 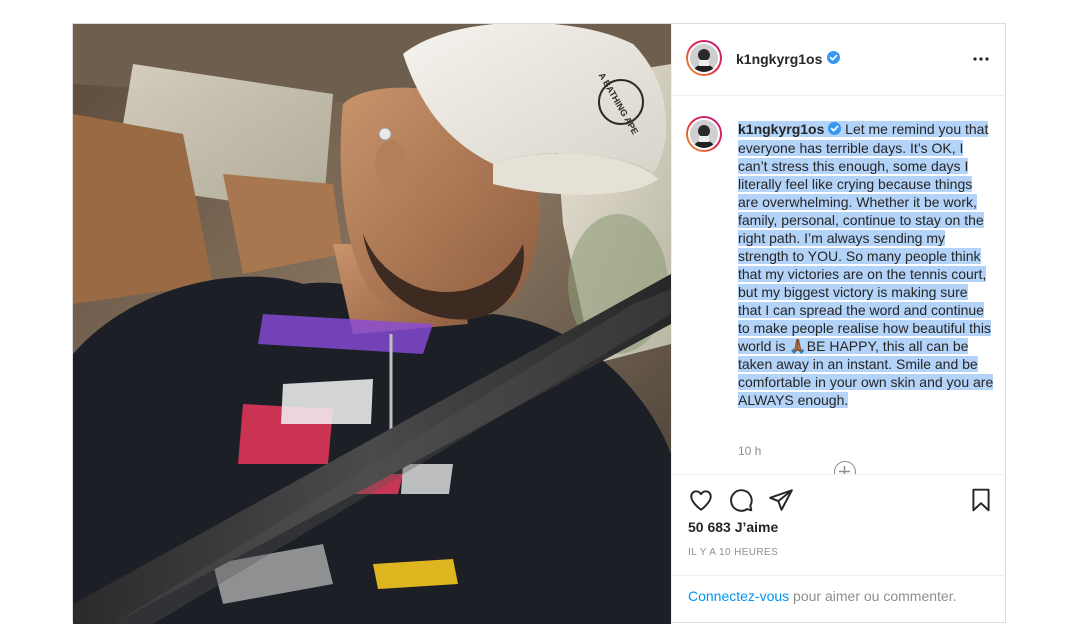 I want to click on heart-icon, so click(x=701, y=500).